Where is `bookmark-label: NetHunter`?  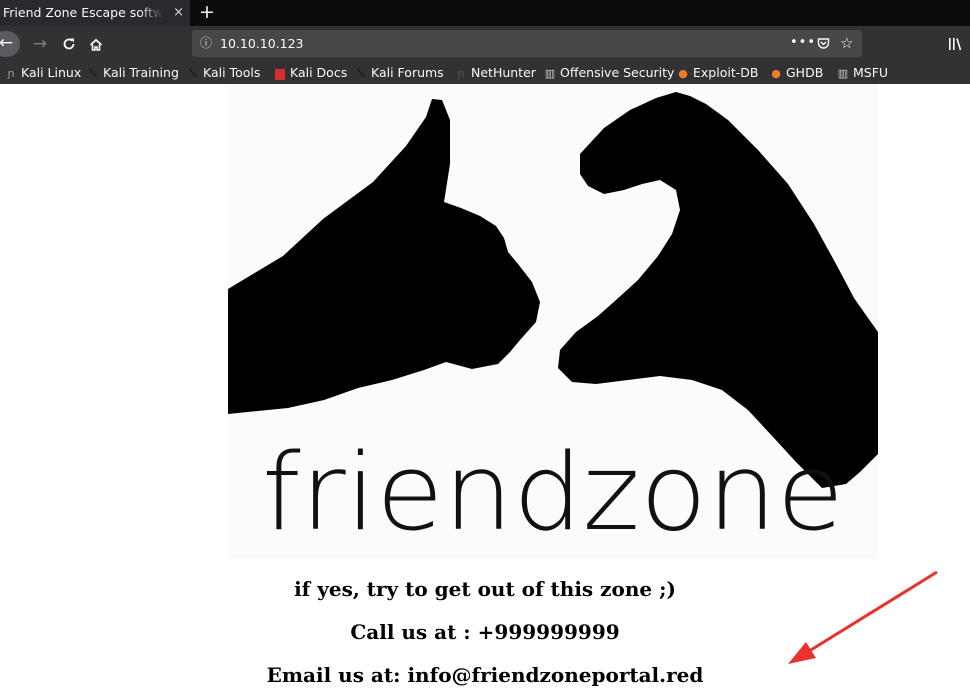 bookmark-label: NetHunter is located at coordinates (503, 72).